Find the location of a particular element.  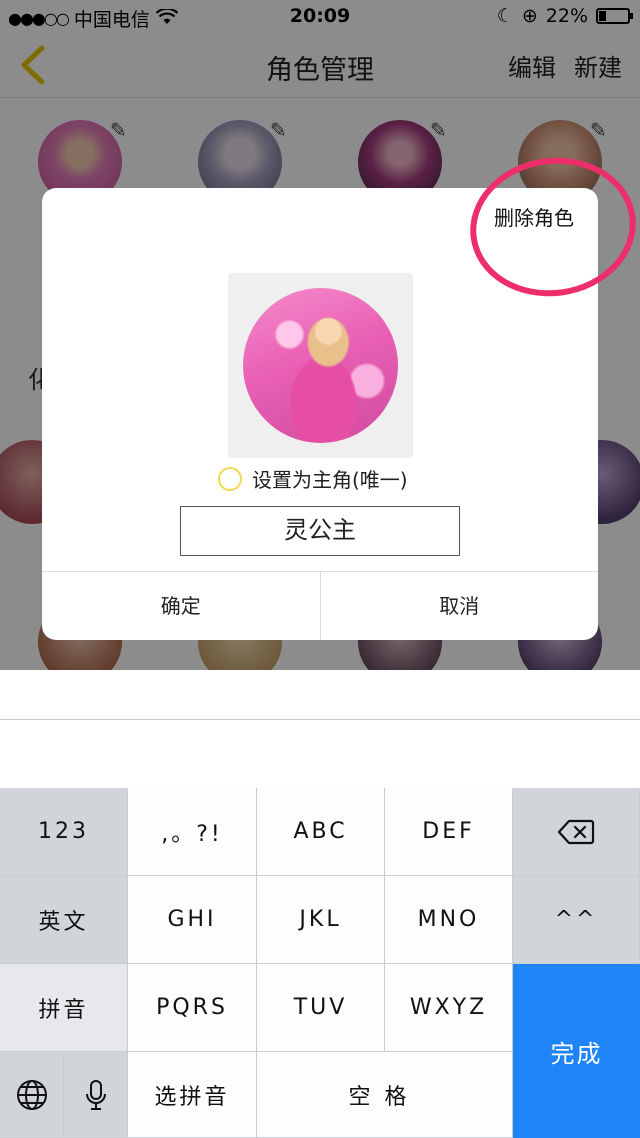

done-key: 完成 is located at coordinates (576, 1051).